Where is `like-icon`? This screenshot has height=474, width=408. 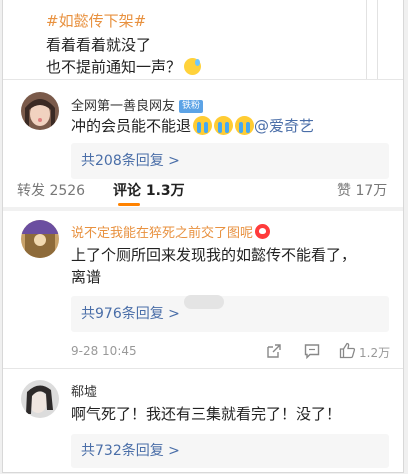
like-icon is located at coordinates (347, 350).